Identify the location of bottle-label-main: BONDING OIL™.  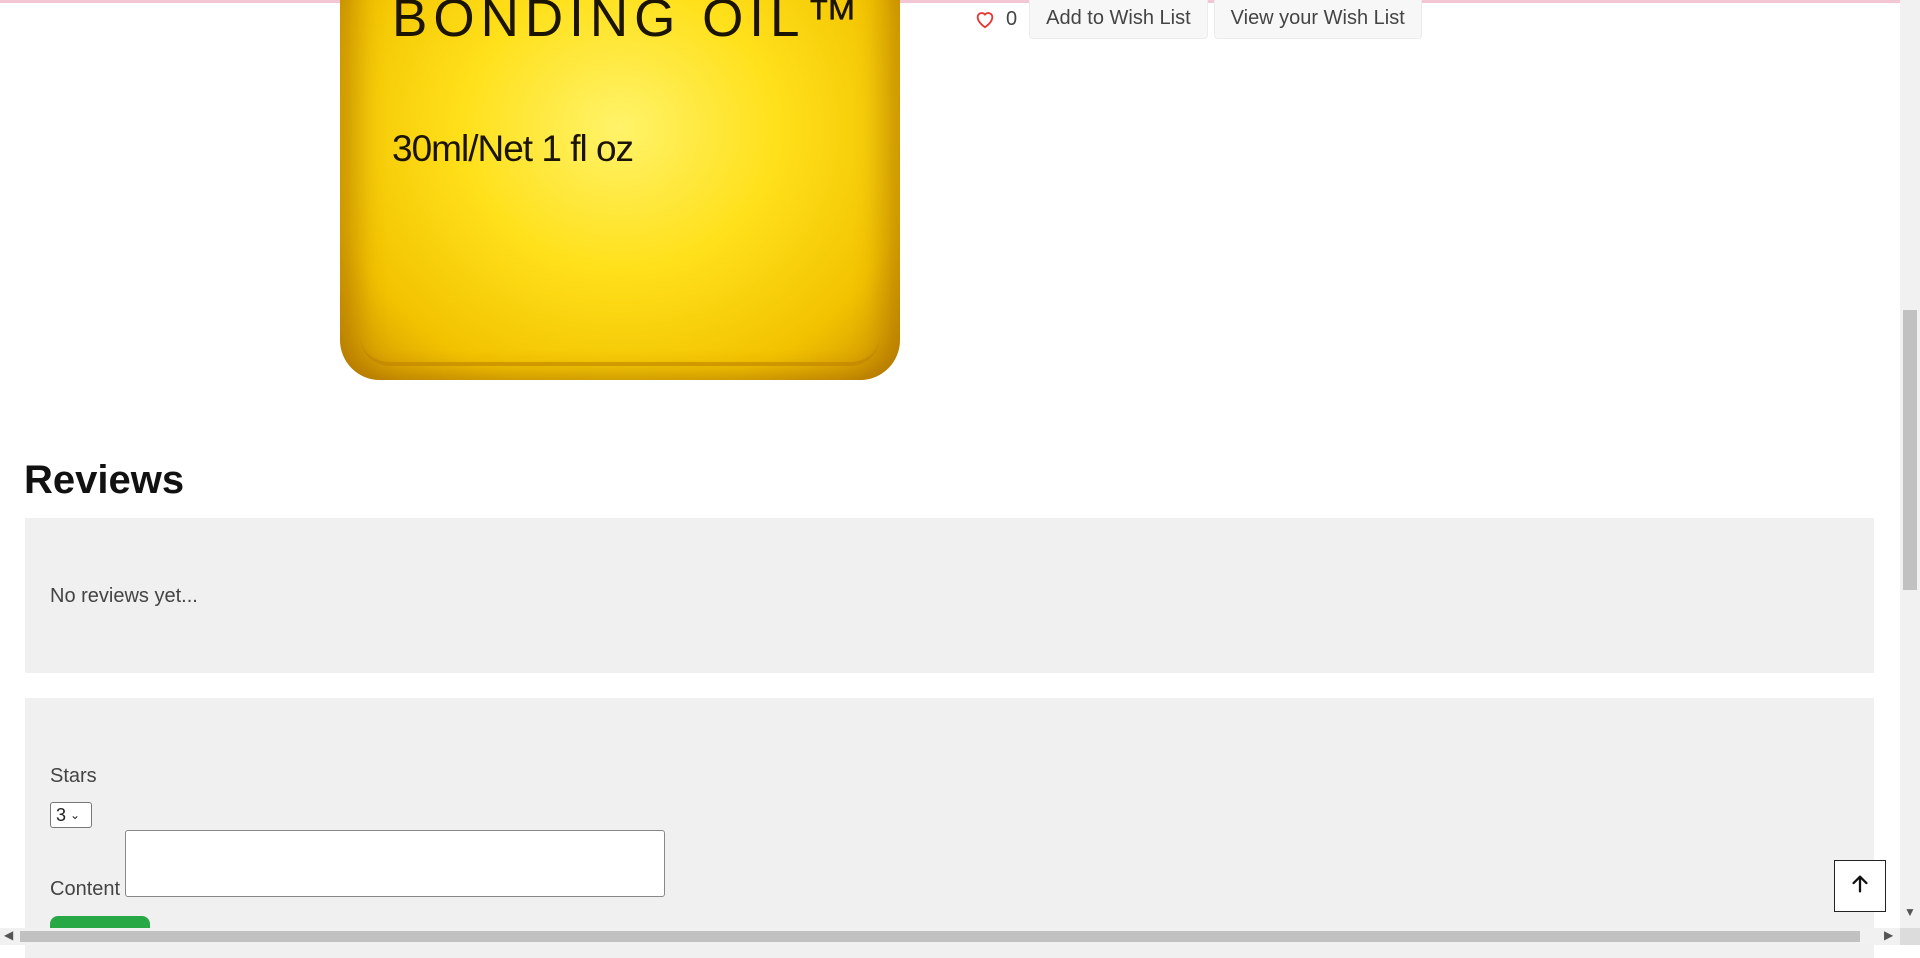
(628, 24).